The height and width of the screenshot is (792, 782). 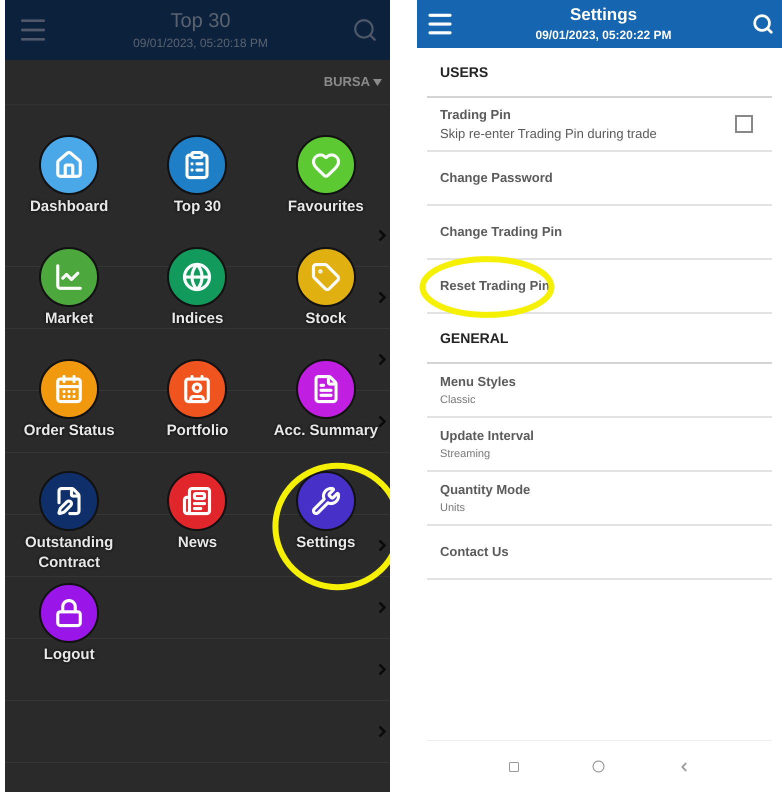 What do you see at coordinates (464, 72) in the screenshot?
I see `section-heading: USERS` at bounding box center [464, 72].